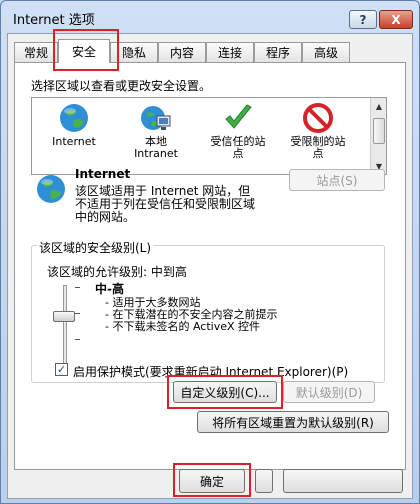 Image resolution: width=420 pixels, height=504 pixels. Describe the element at coordinates (121, 86) in the screenshot. I see `zone-prompt: 选择区域以查看或更改安全设置。` at that location.